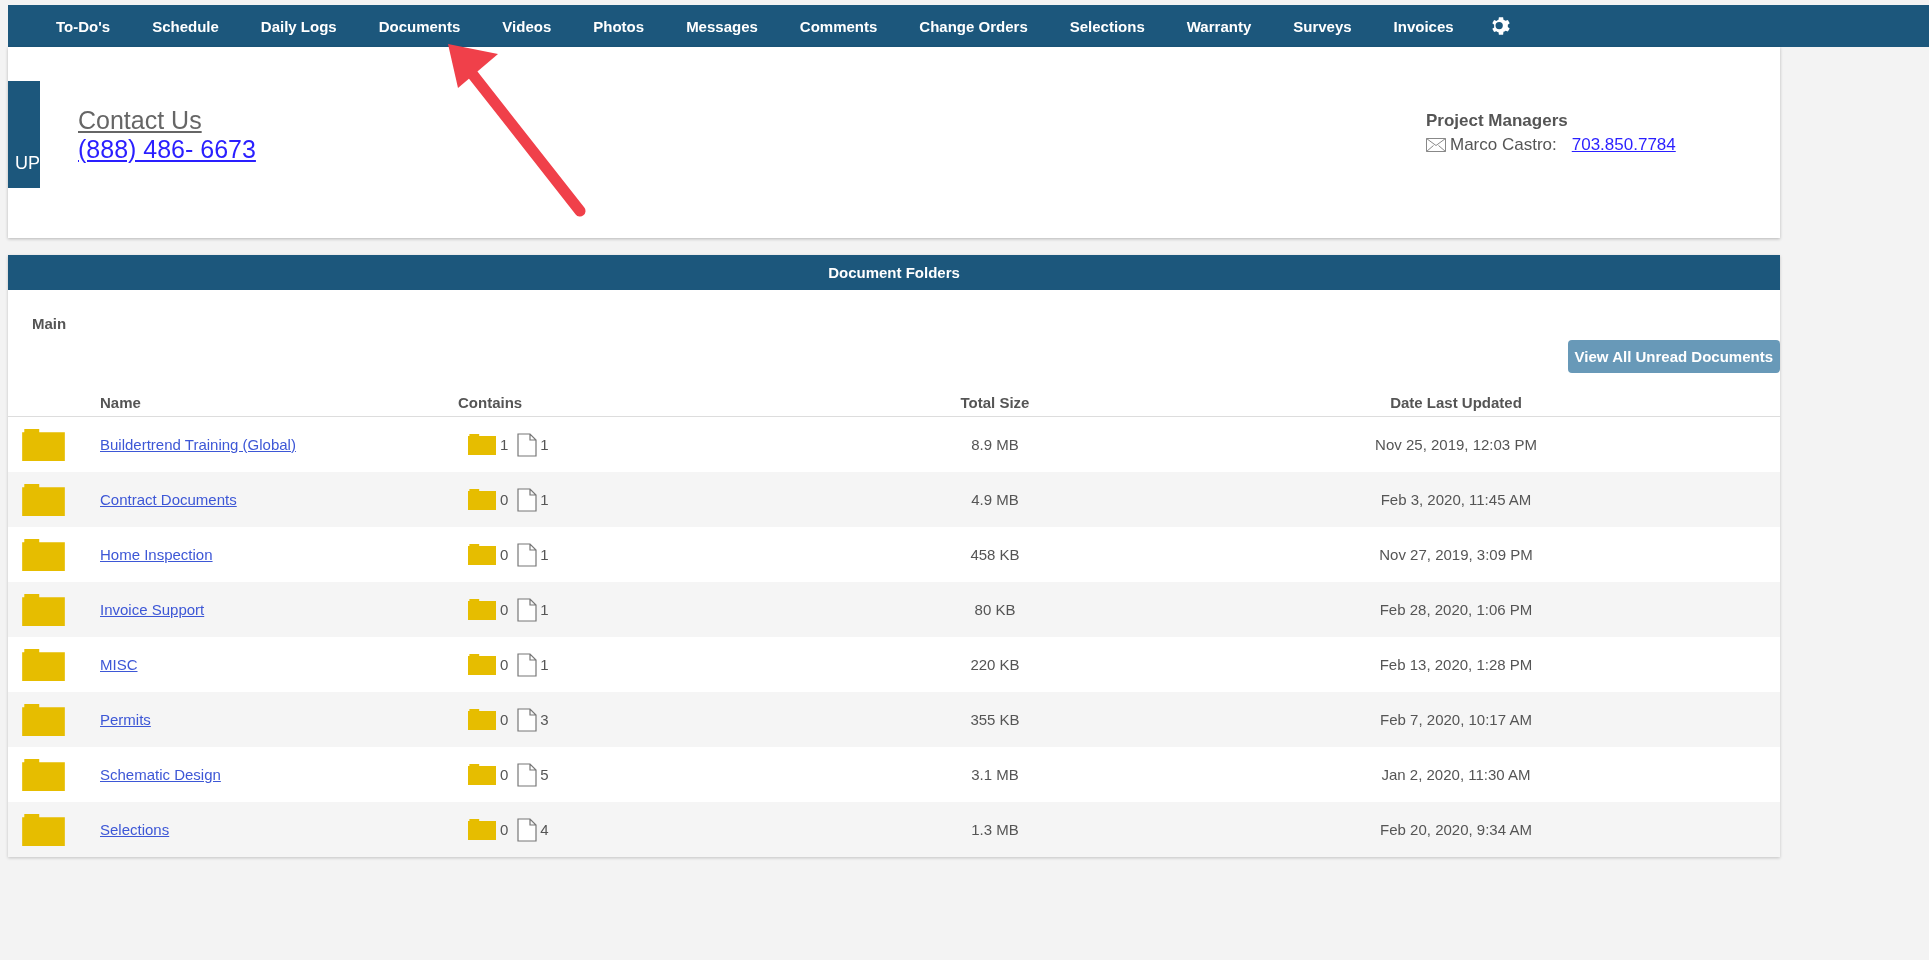 The height and width of the screenshot is (960, 1929). What do you see at coordinates (995, 554) in the screenshot?
I see `size-cell: 458 KB` at bounding box center [995, 554].